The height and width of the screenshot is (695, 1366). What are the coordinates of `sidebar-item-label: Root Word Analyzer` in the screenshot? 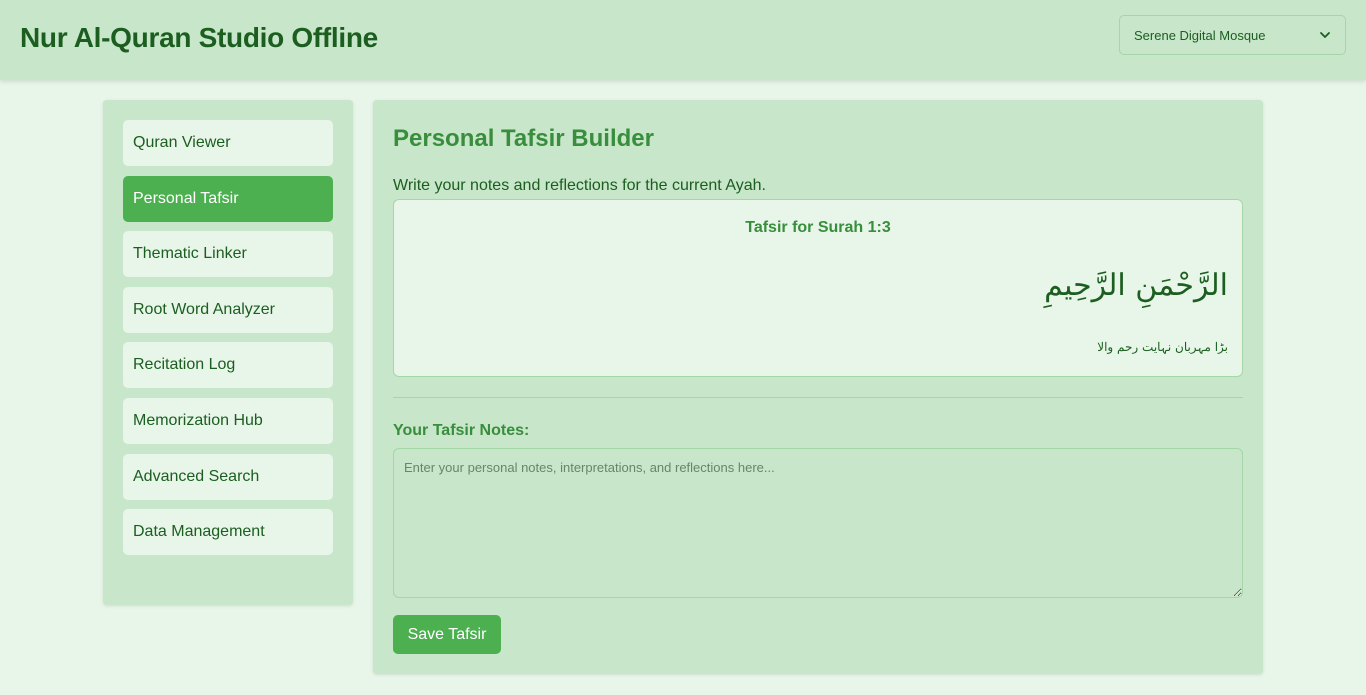 It's located at (204, 309).